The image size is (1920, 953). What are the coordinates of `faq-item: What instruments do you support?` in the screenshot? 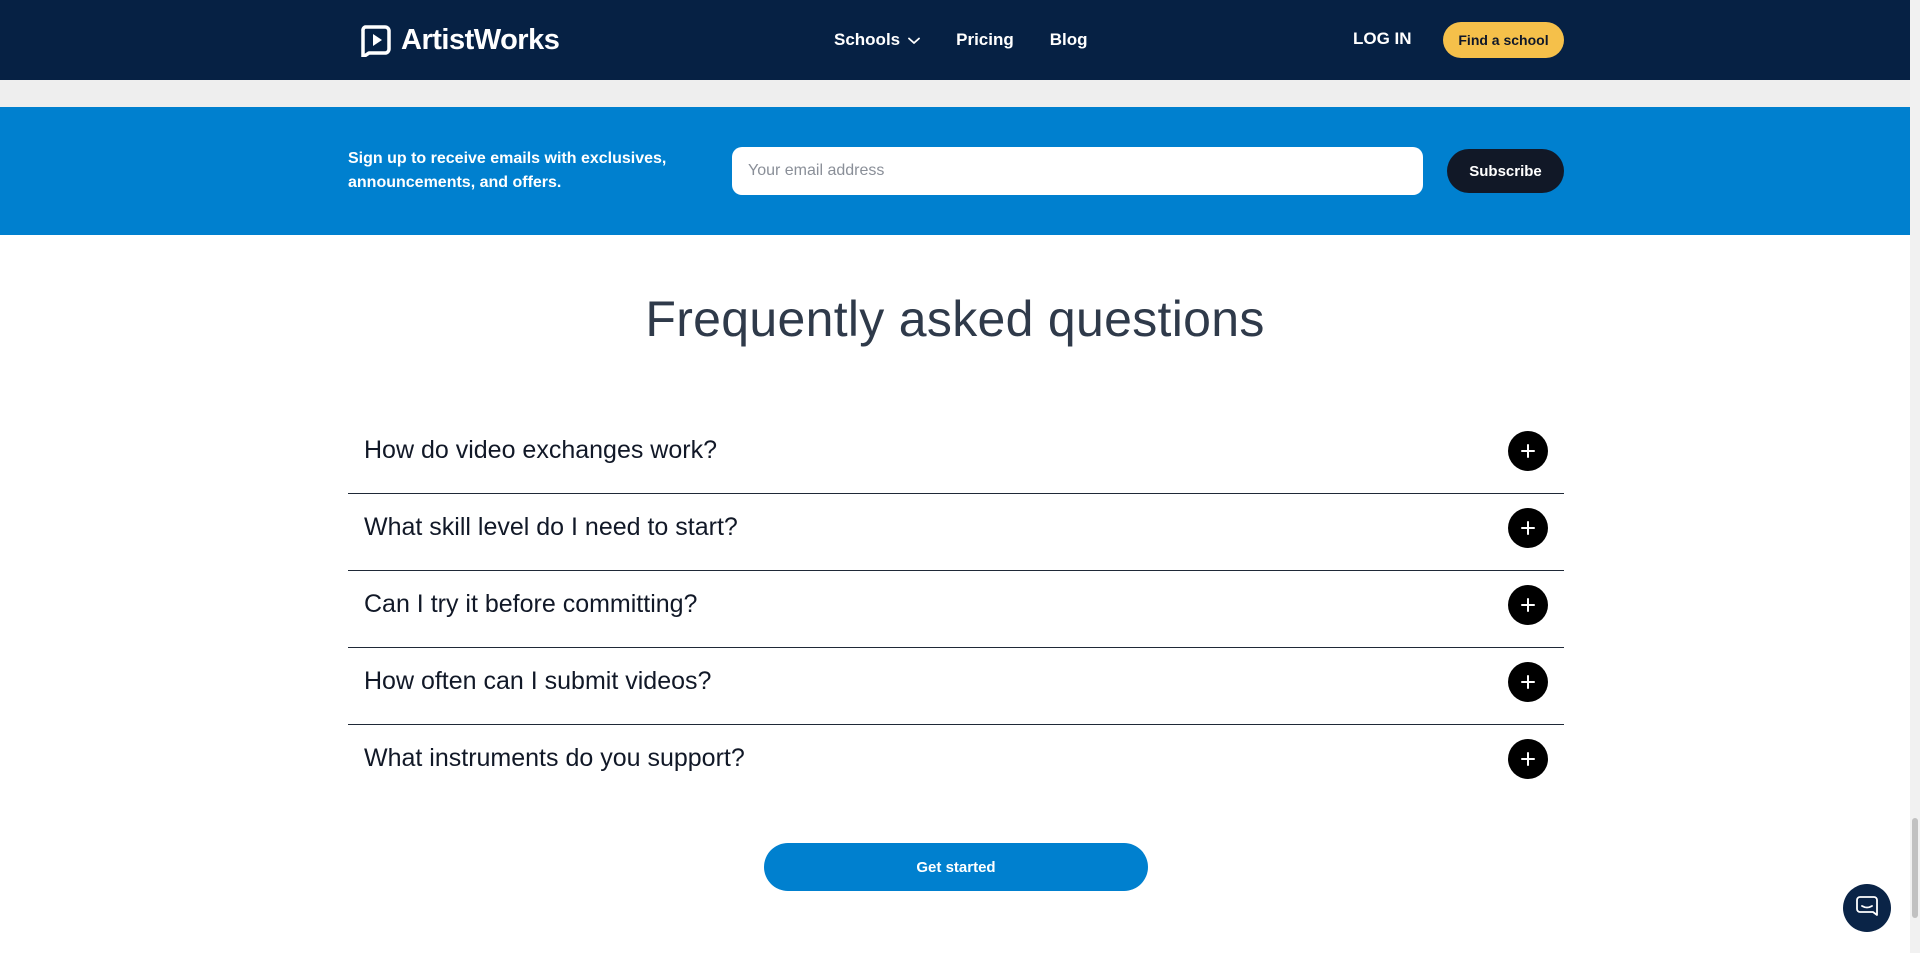 It's located at (956, 763).